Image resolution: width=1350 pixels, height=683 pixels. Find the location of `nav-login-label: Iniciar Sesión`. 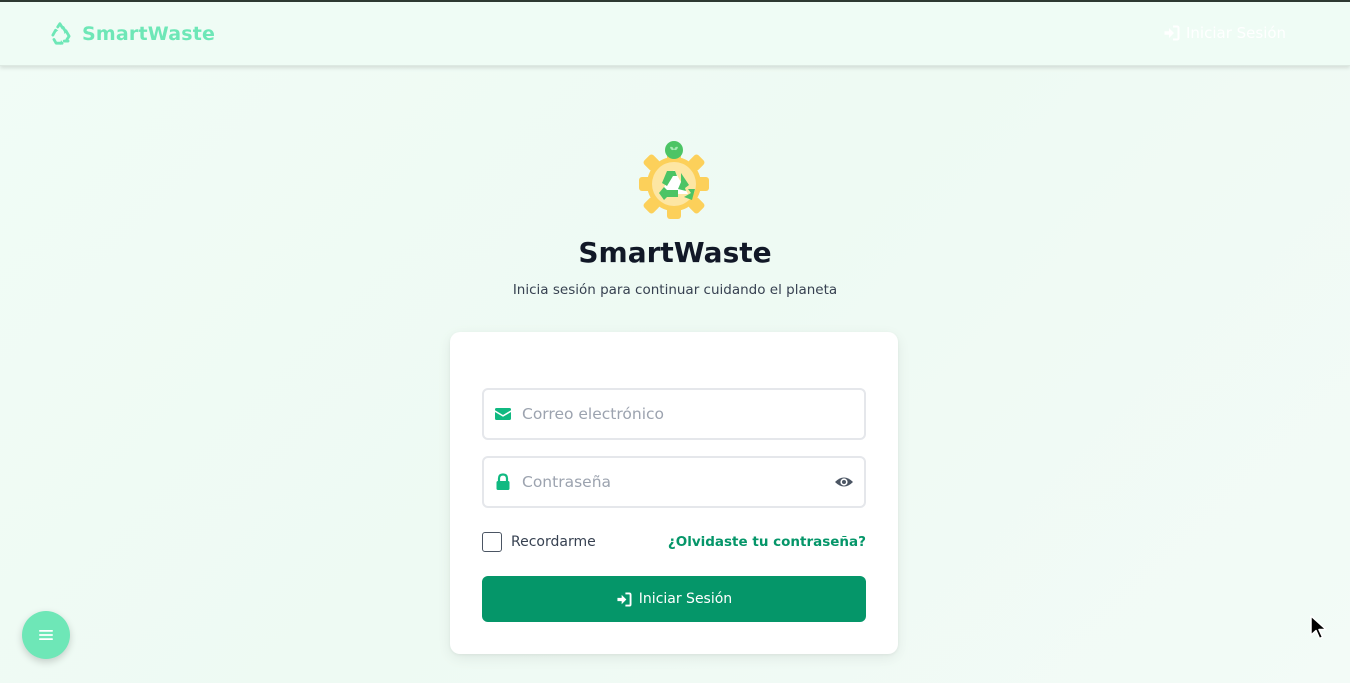

nav-login-label: Iniciar Sesión is located at coordinates (1236, 33).